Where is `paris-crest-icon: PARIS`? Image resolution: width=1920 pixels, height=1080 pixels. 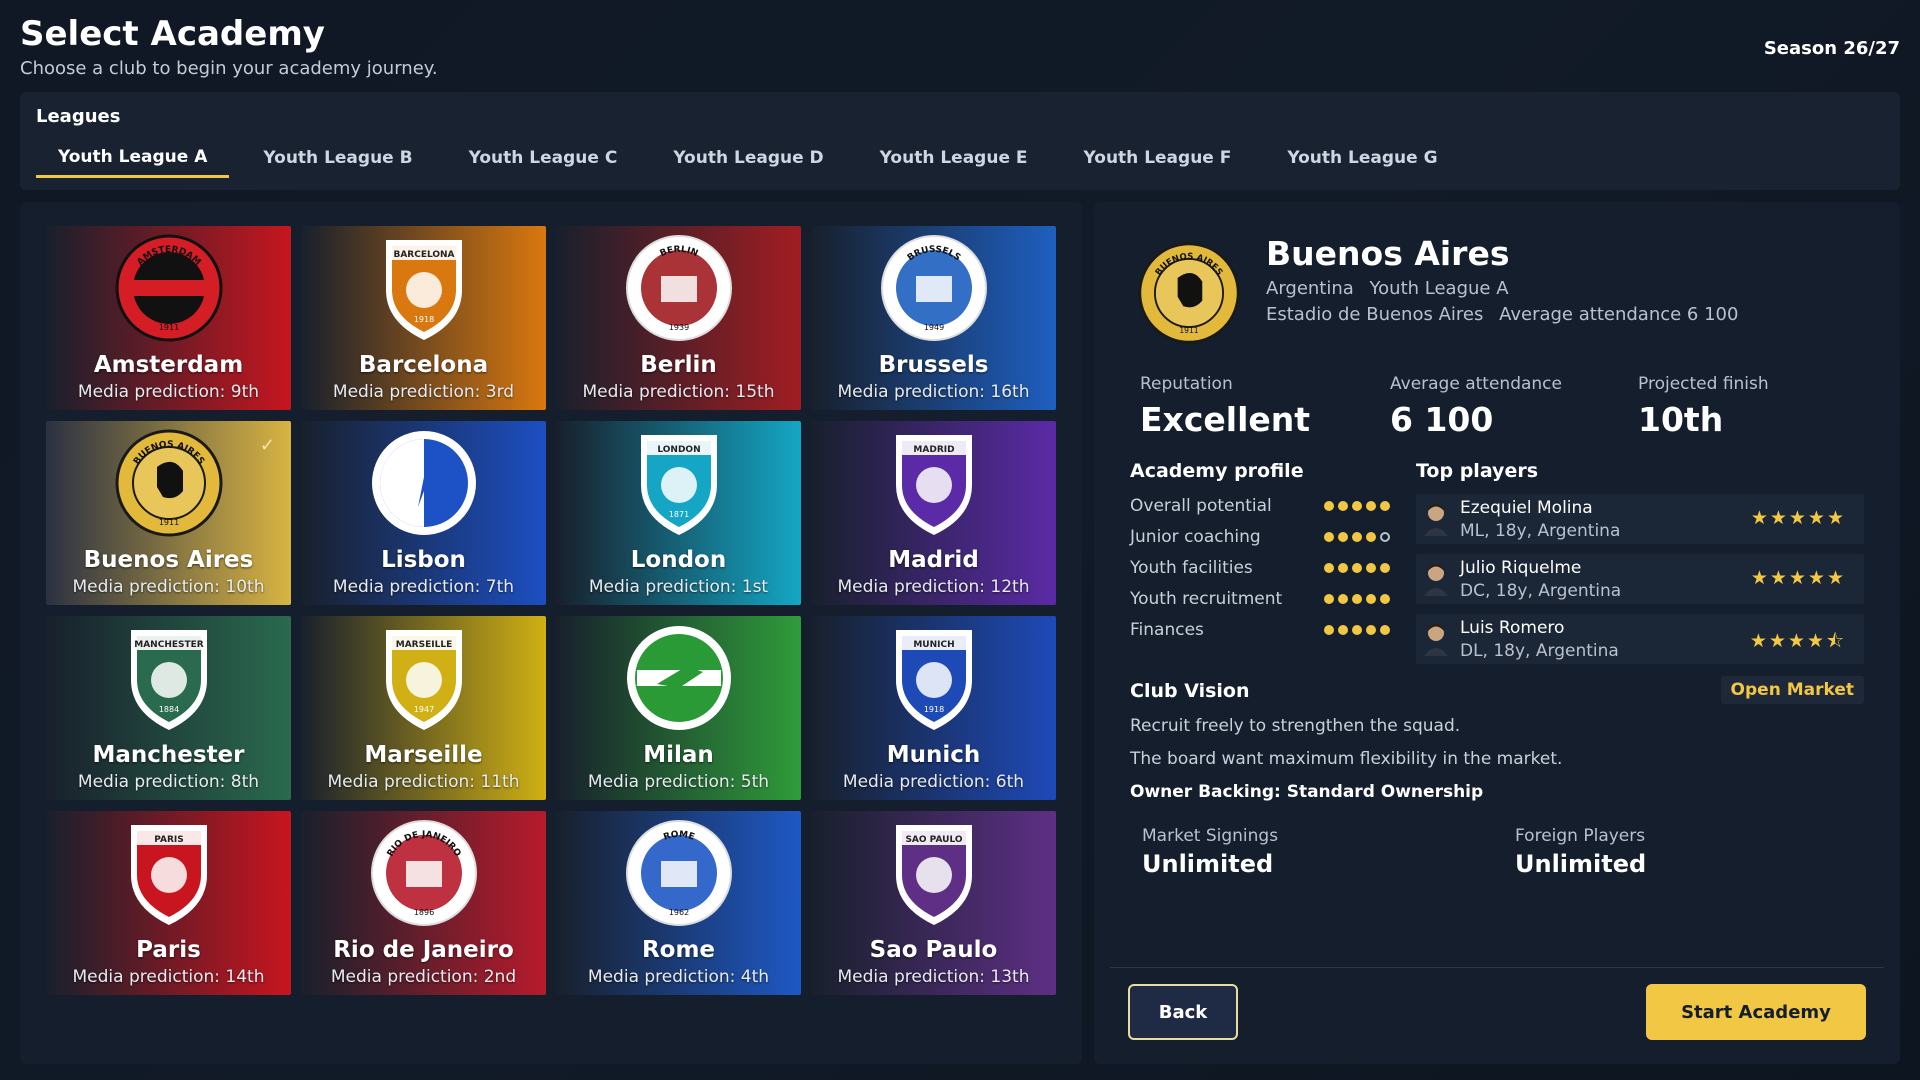
paris-crest-icon: PARIS is located at coordinates (169, 873).